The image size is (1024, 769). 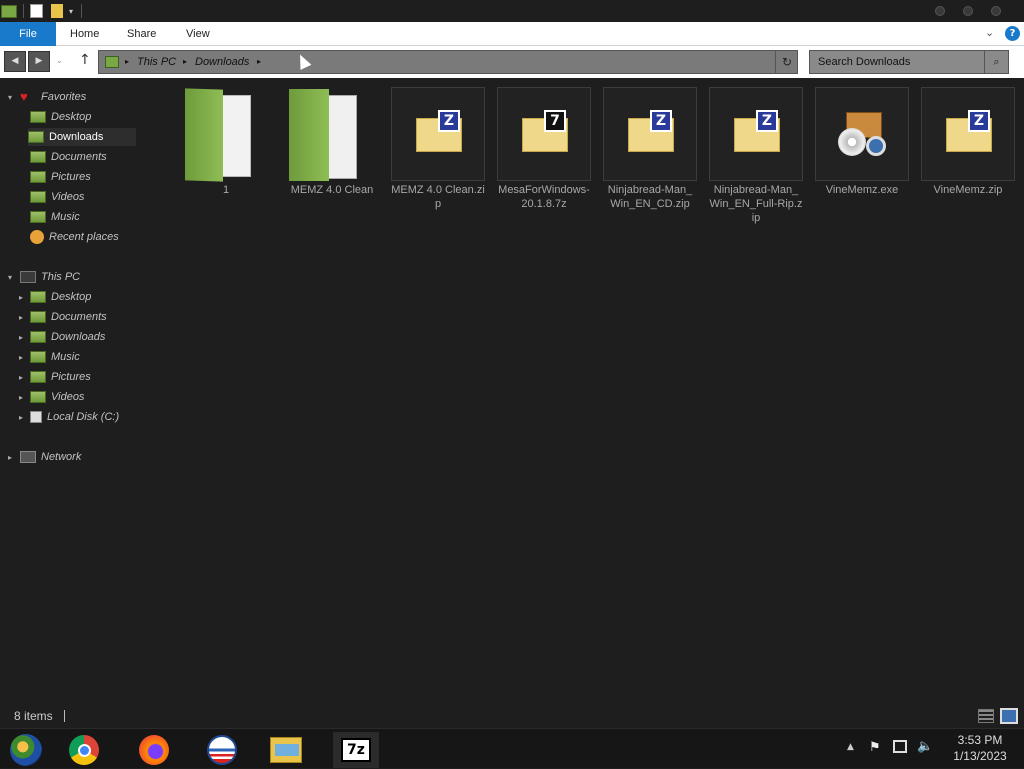 I want to click on nav-this-pc-videos: Videos, so click(x=57, y=397).